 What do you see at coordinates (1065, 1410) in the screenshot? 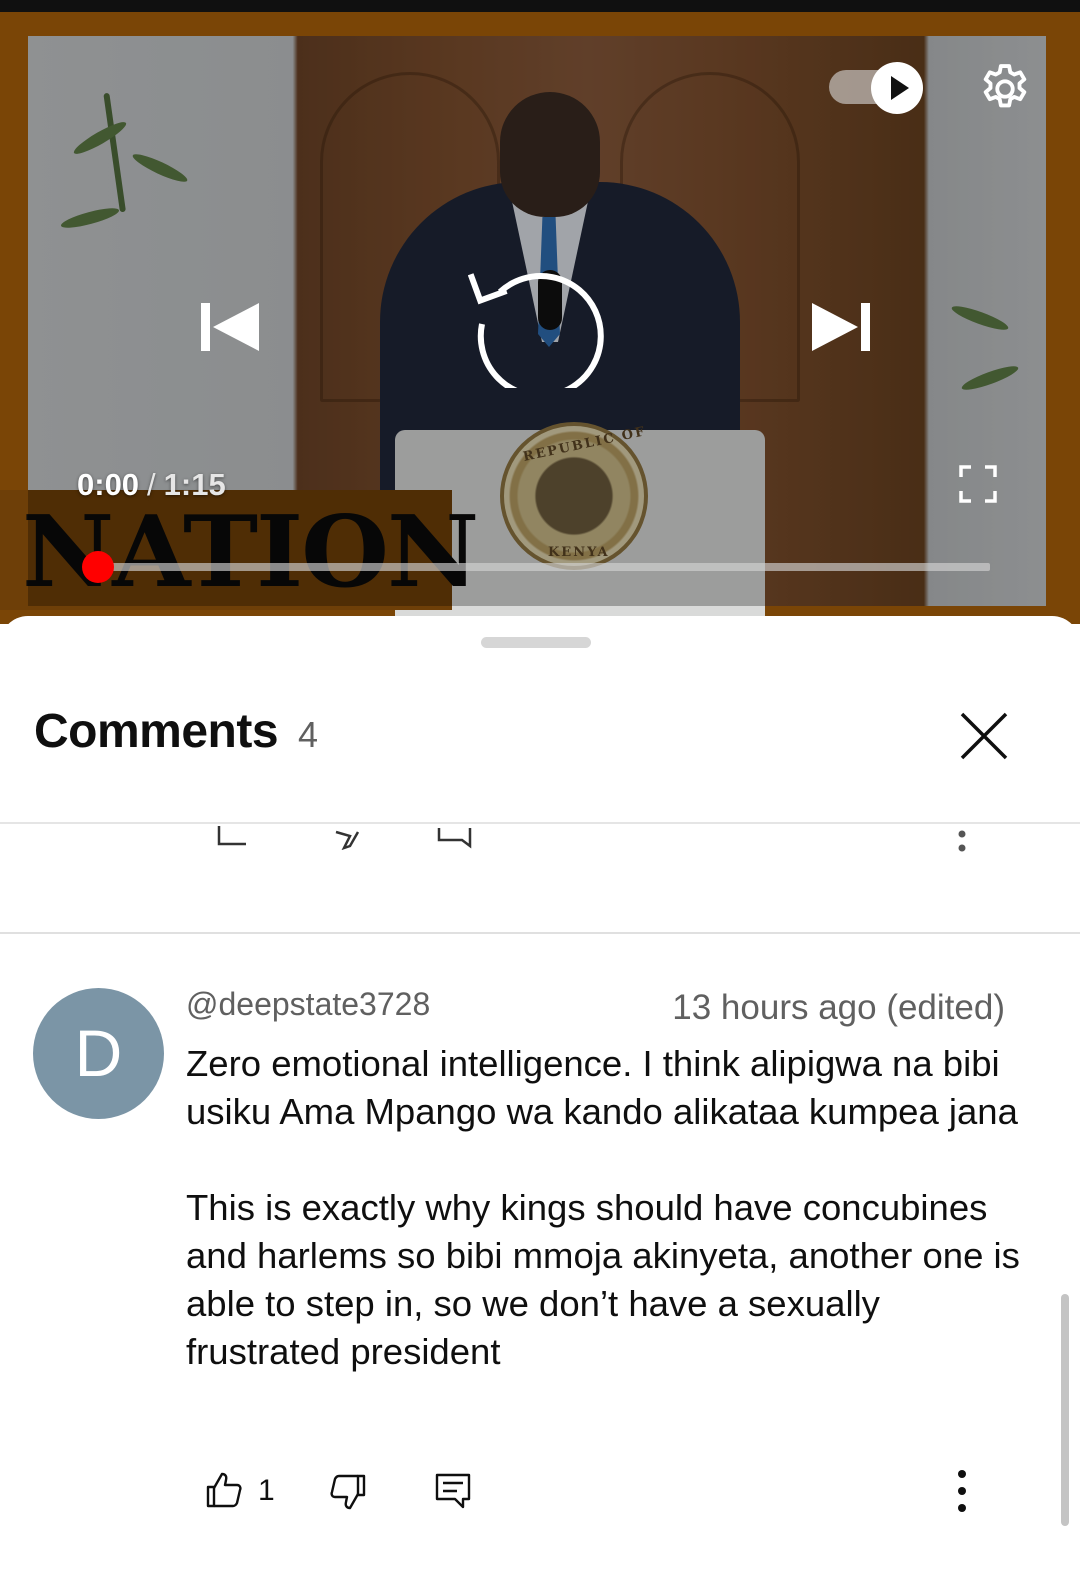
I see `scrollbar` at bounding box center [1065, 1410].